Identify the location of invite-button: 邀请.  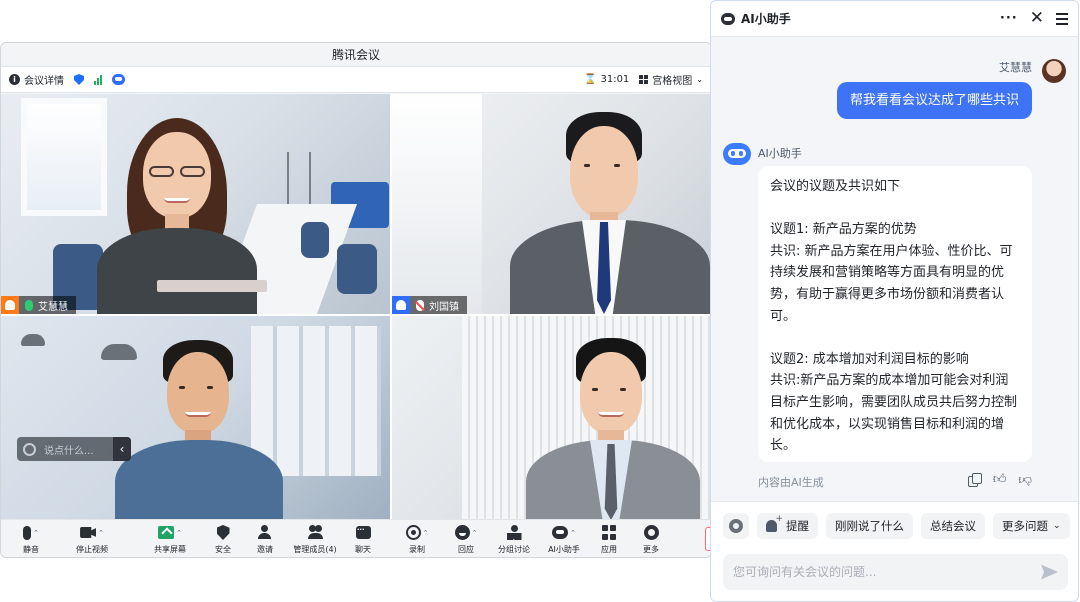
(265, 539).